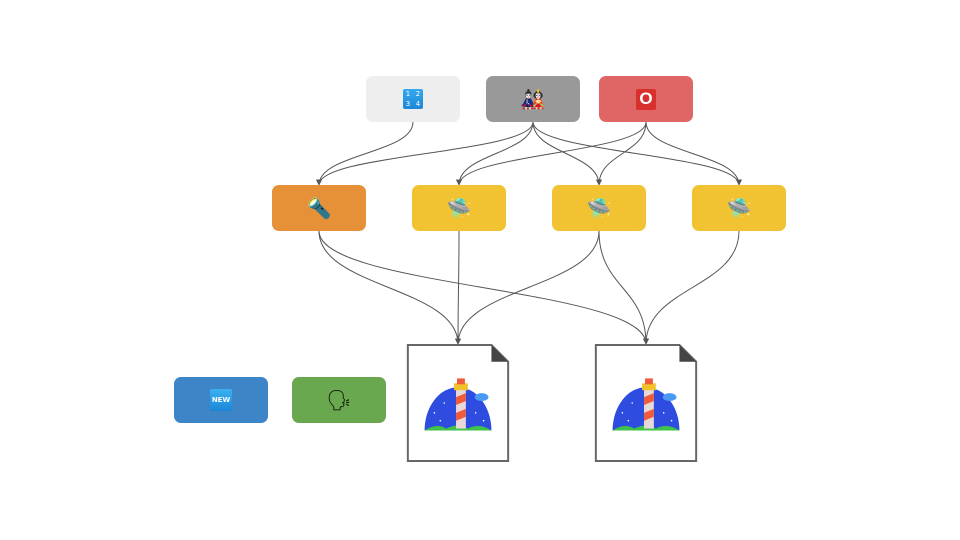 Image resolution: width=960 pixels, height=540 pixels. What do you see at coordinates (418, 94) in the screenshot?
I see `digit: 2` at bounding box center [418, 94].